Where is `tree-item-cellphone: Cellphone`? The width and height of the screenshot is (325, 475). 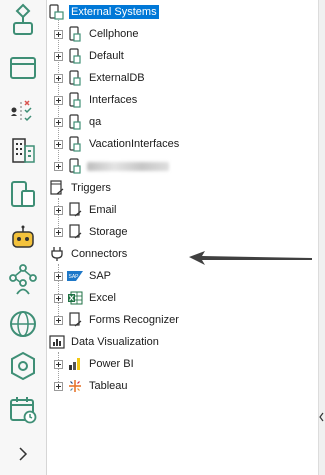 tree-item-cellphone: Cellphone is located at coordinates (97, 34).